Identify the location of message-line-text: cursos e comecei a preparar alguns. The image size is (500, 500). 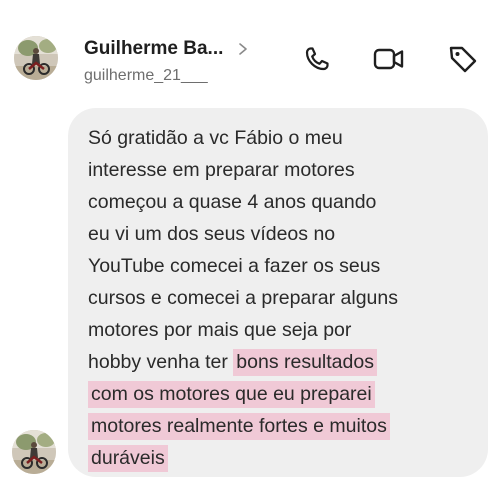
(243, 298).